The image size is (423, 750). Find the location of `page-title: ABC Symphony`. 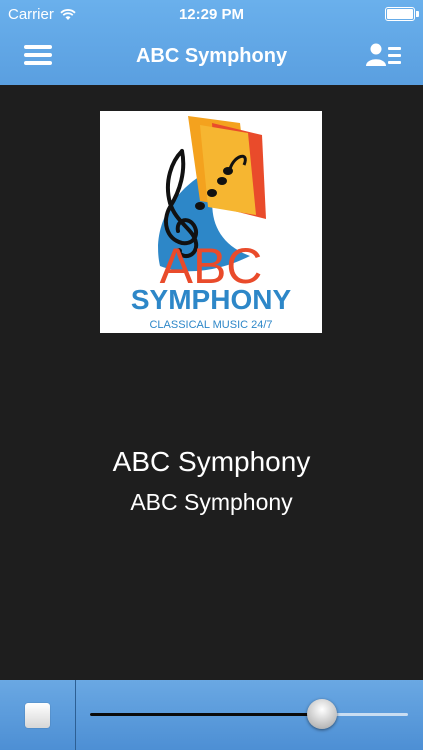

page-title: ABC Symphony is located at coordinates (211, 56).